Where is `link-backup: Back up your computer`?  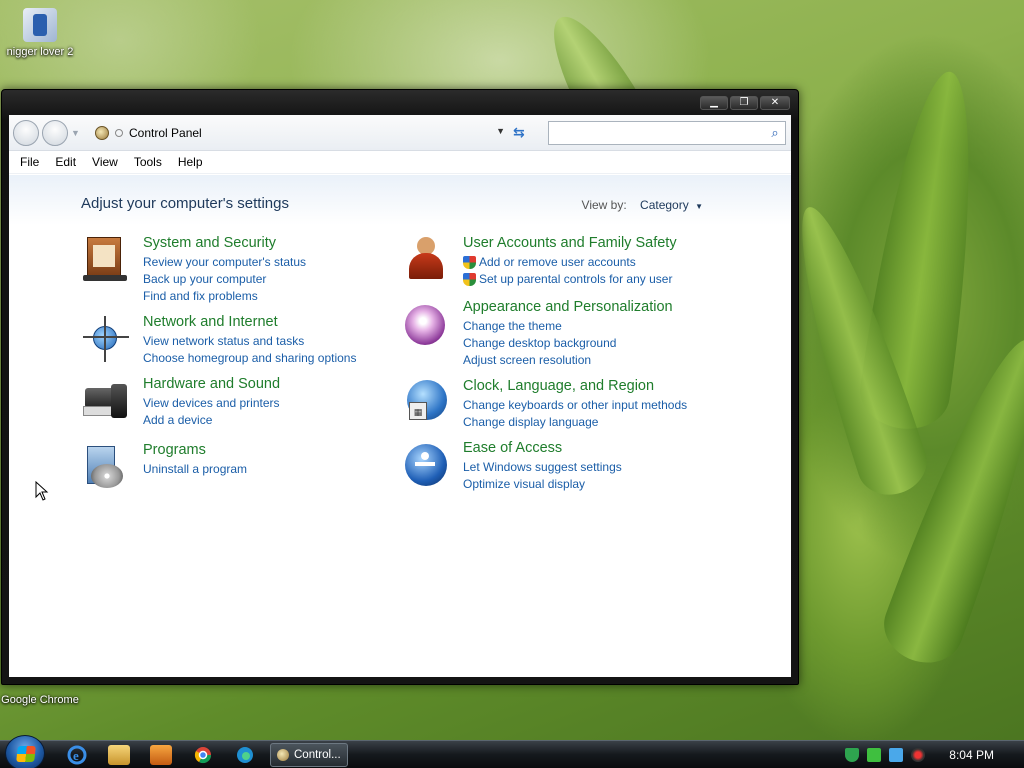 link-backup: Back up your computer is located at coordinates (224, 279).